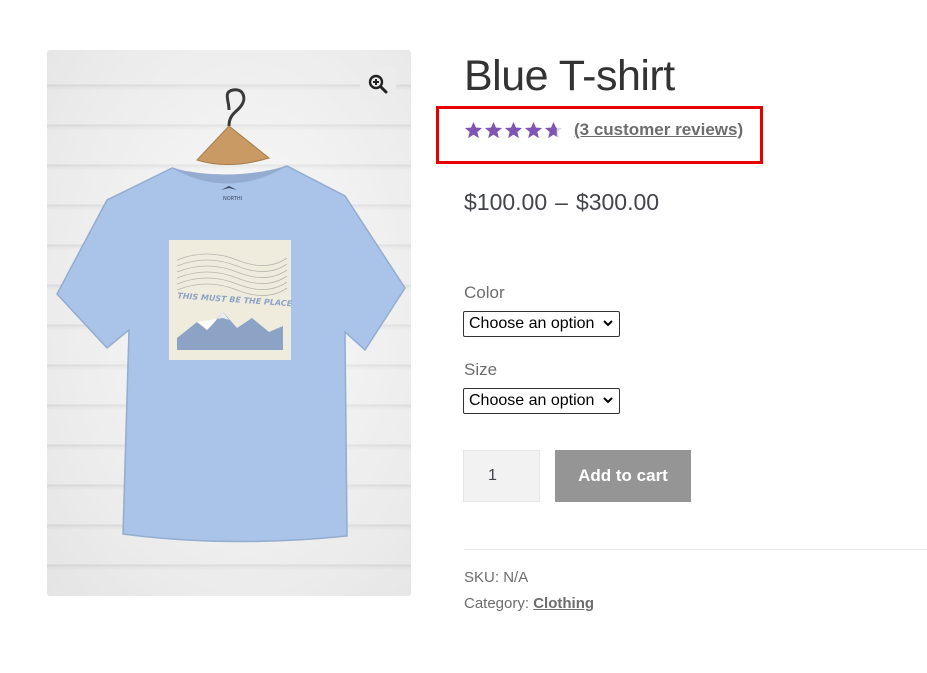  Describe the element at coordinates (617, 202) in the screenshot. I see `price-max: $300.00` at that location.